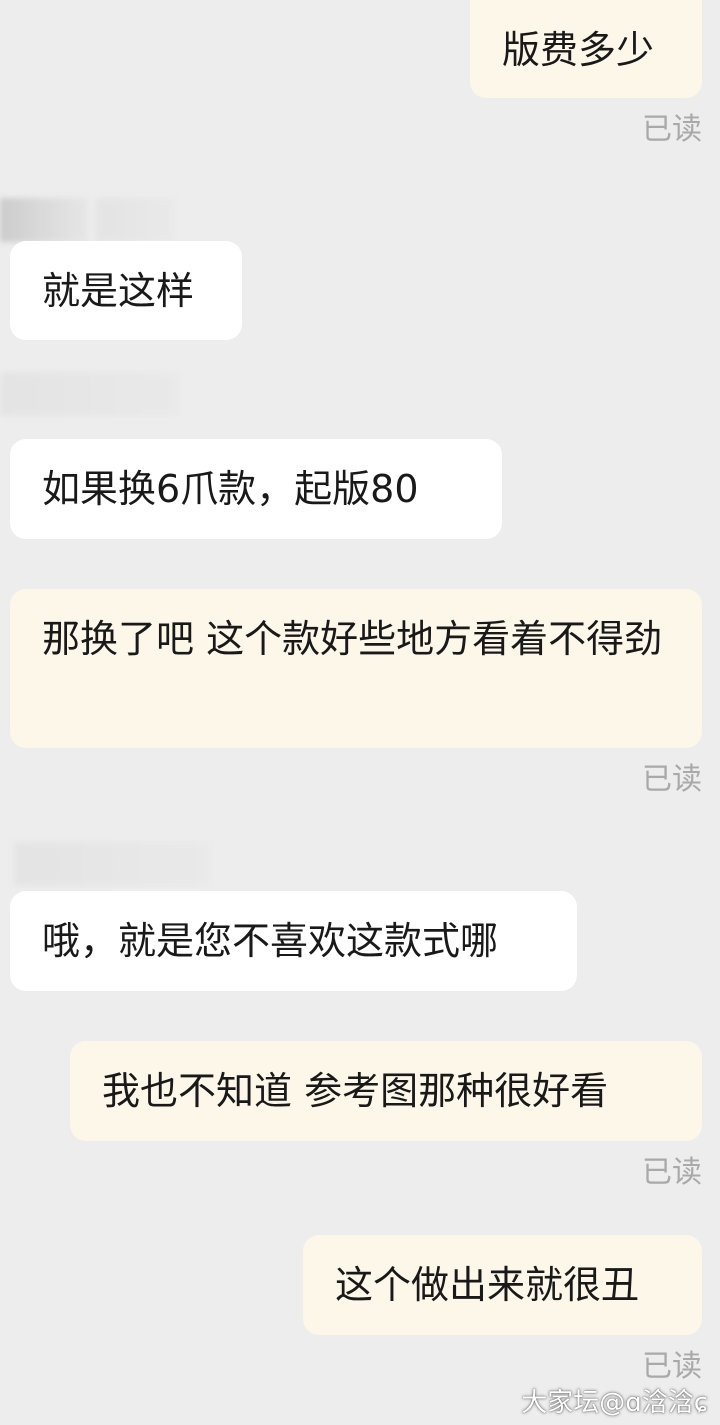  Describe the element at coordinates (386, 1091) in the screenshot. I see `message-bubble-outgoing: 我也不知道 参考图那种很好看` at that location.